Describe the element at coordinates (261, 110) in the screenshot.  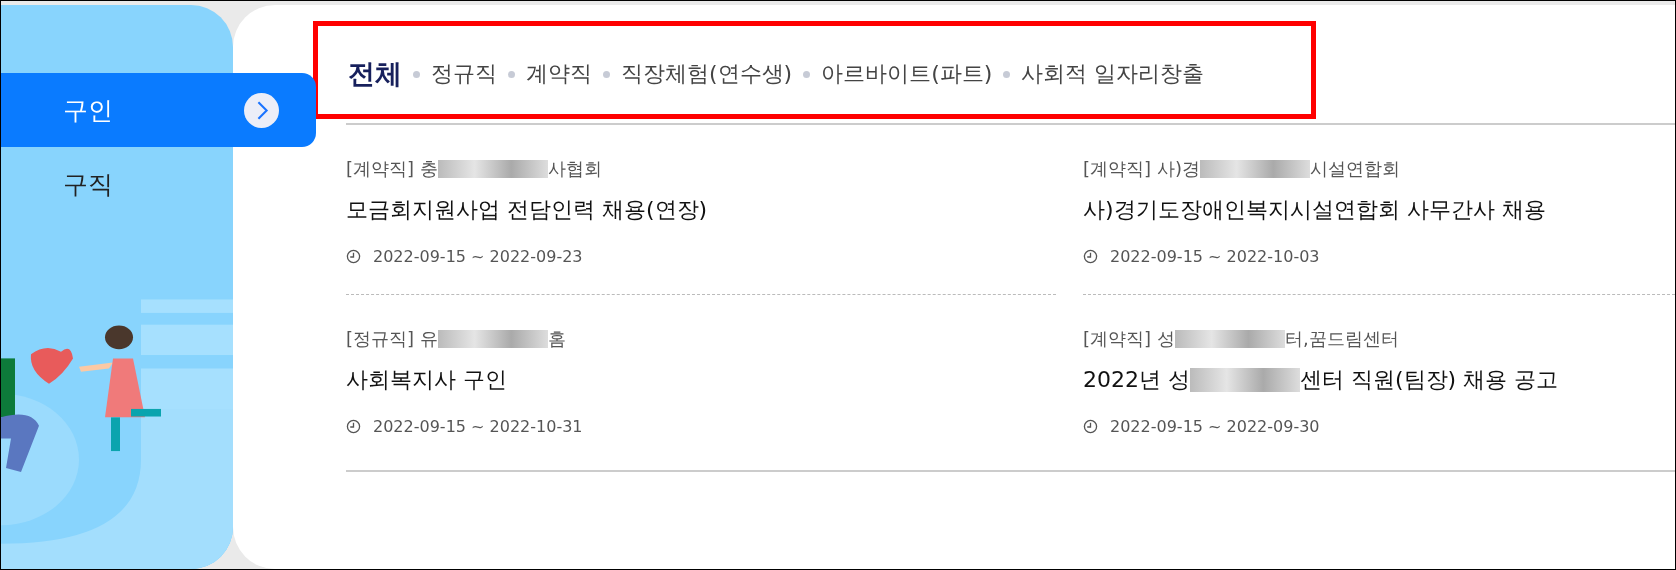
I see `chevron-right-icon` at that location.